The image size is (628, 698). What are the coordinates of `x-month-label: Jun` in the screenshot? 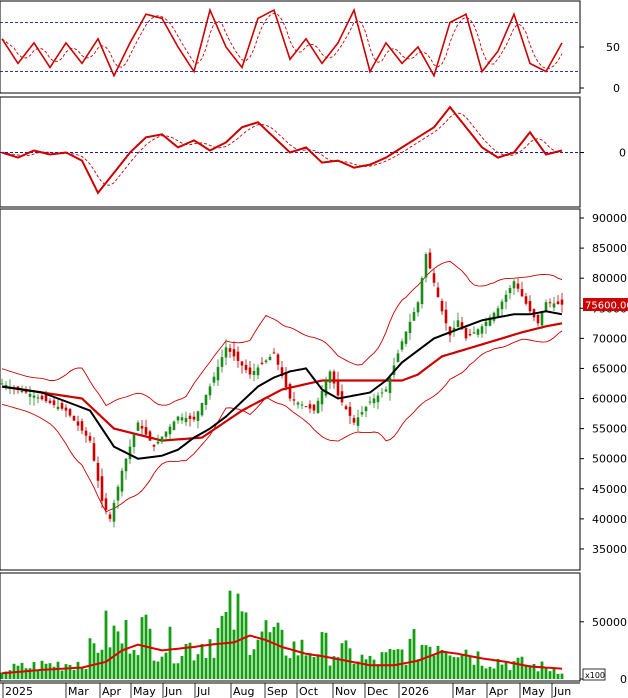 It's located at (562, 691).